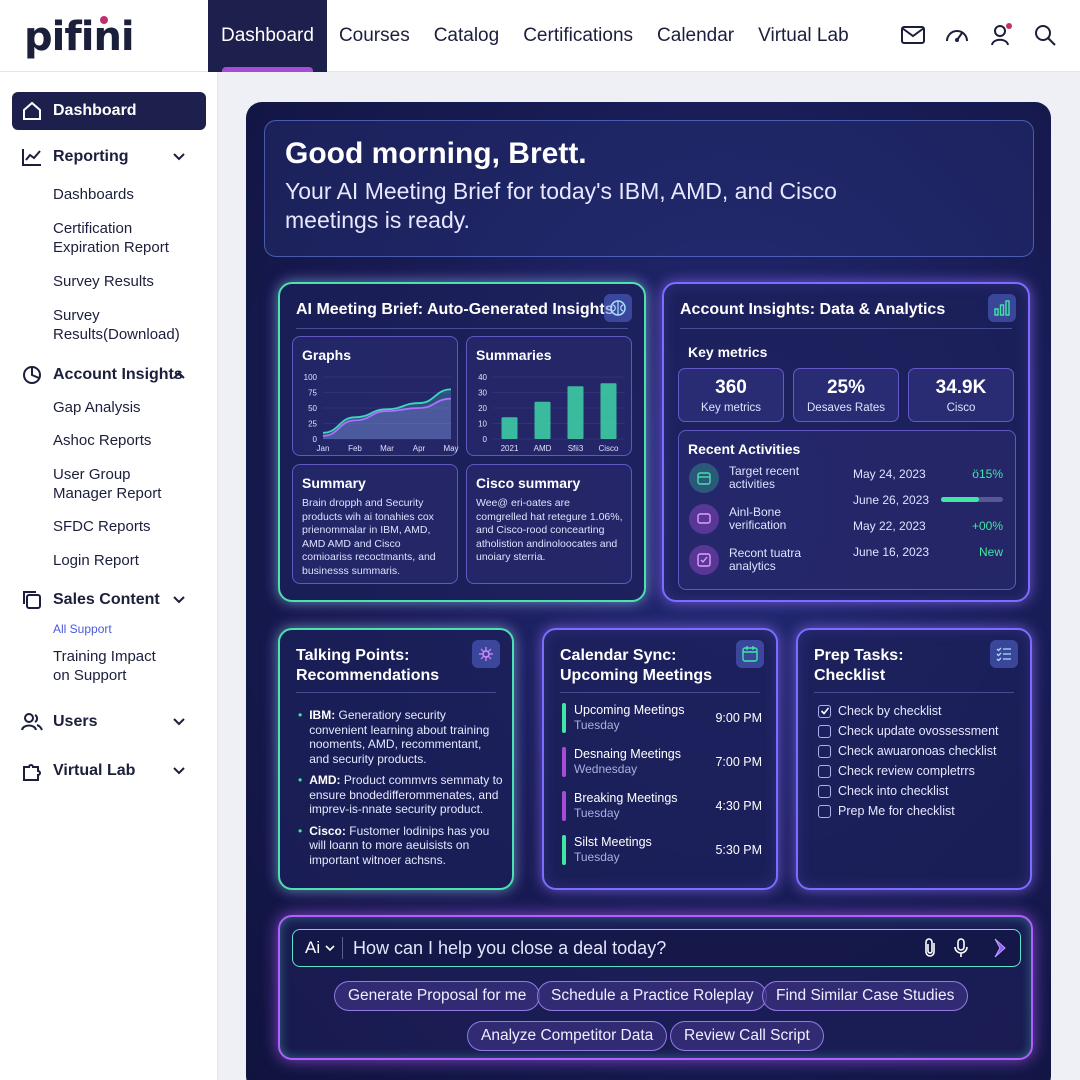 Image resolution: width=1080 pixels, height=1080 pixels. I want to click on x-tick-label: May, so click(450, 448).